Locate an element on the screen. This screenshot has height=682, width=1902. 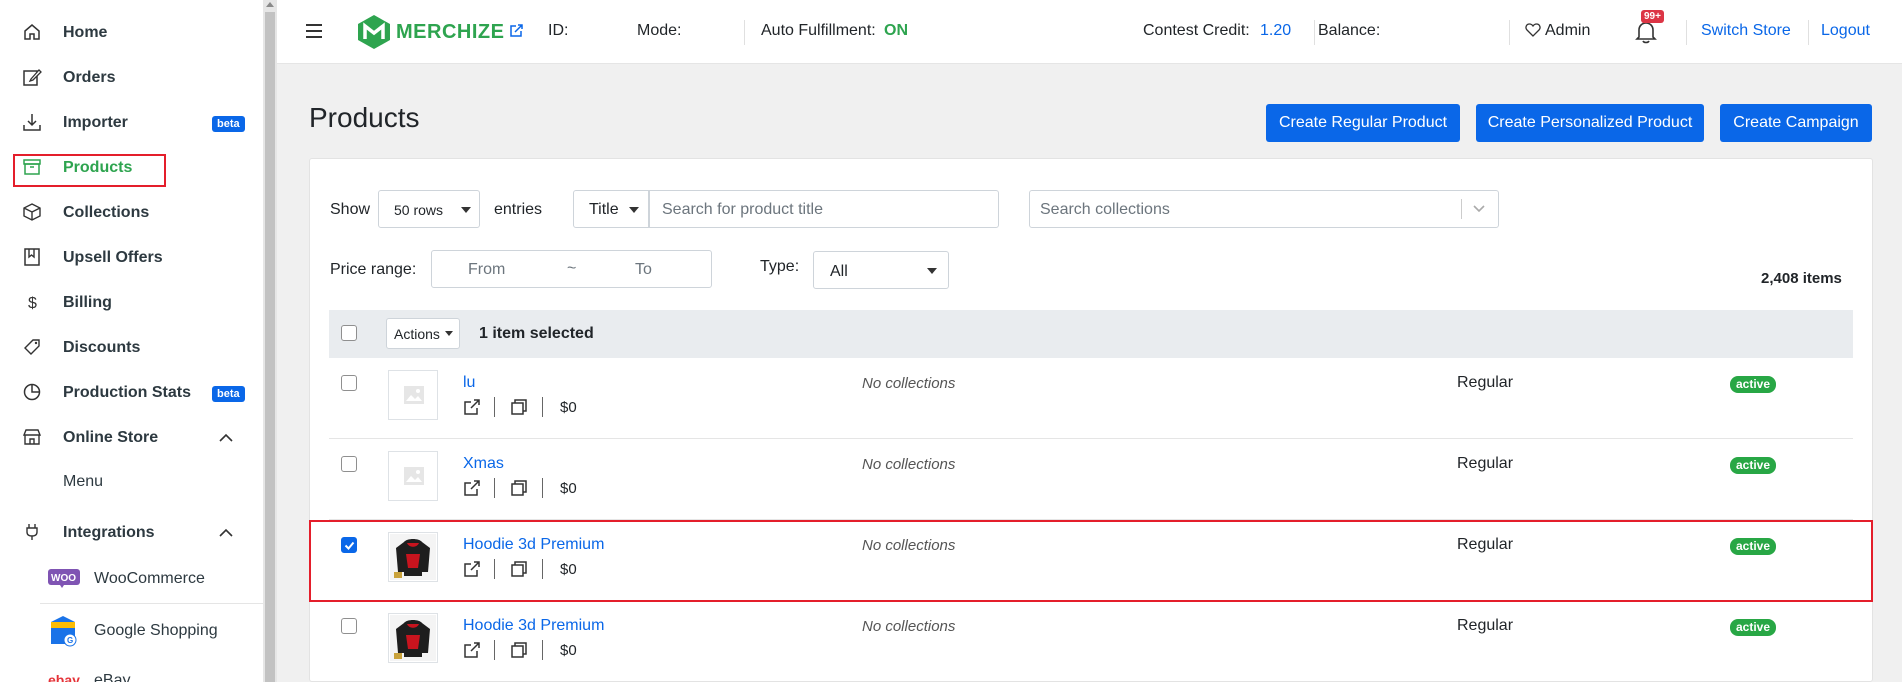
sidebar-item-home: Home is located at coordinates (131, 32).